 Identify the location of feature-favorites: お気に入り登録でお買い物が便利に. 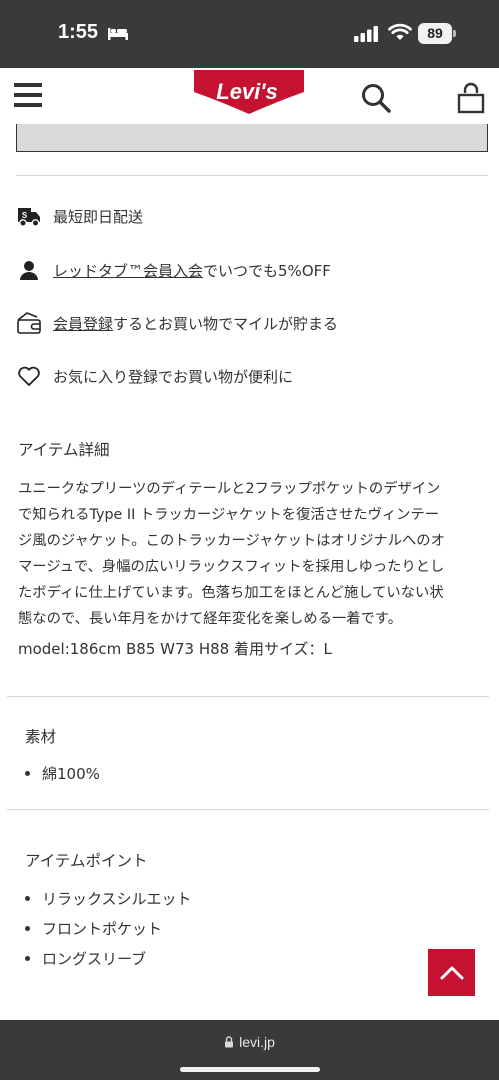
(154, 376).